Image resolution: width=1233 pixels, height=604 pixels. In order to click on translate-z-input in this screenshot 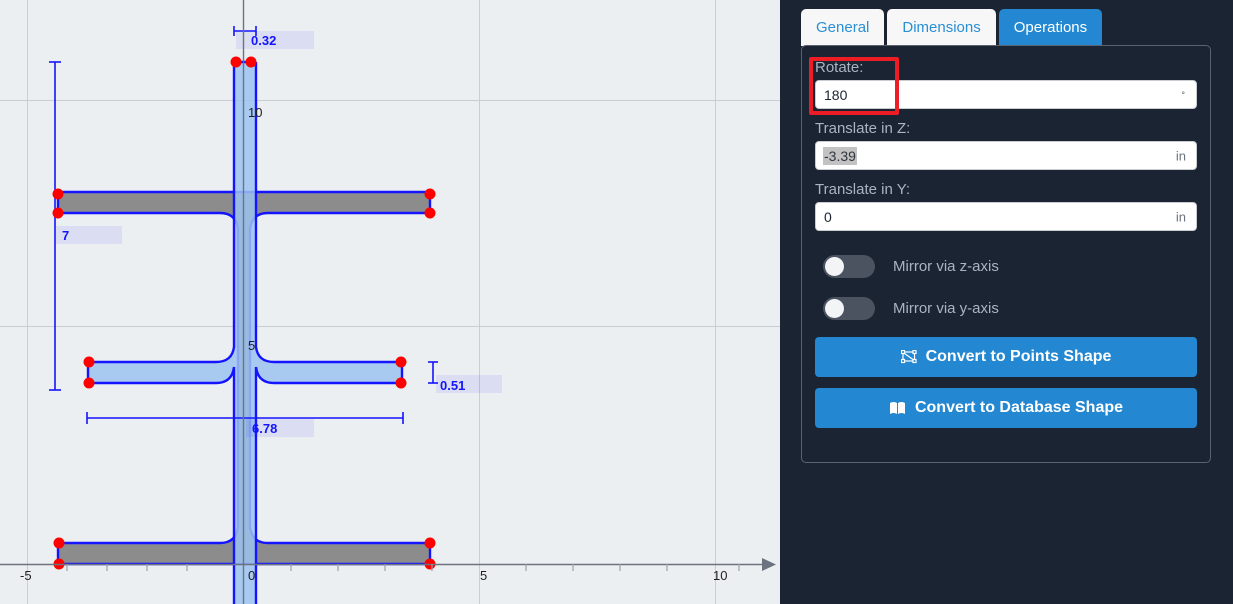, I will do `click(1006, 155)`.